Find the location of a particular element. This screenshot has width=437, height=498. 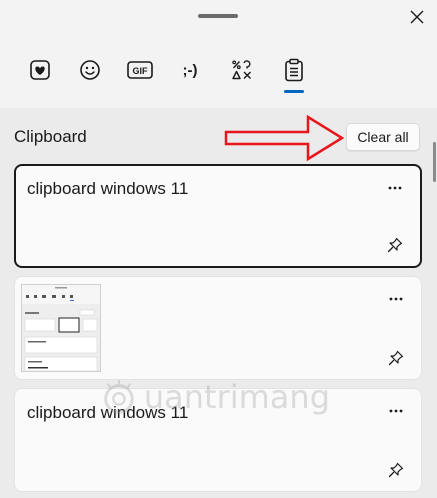

gif-label: GIF is located at coordinates (141, 71).